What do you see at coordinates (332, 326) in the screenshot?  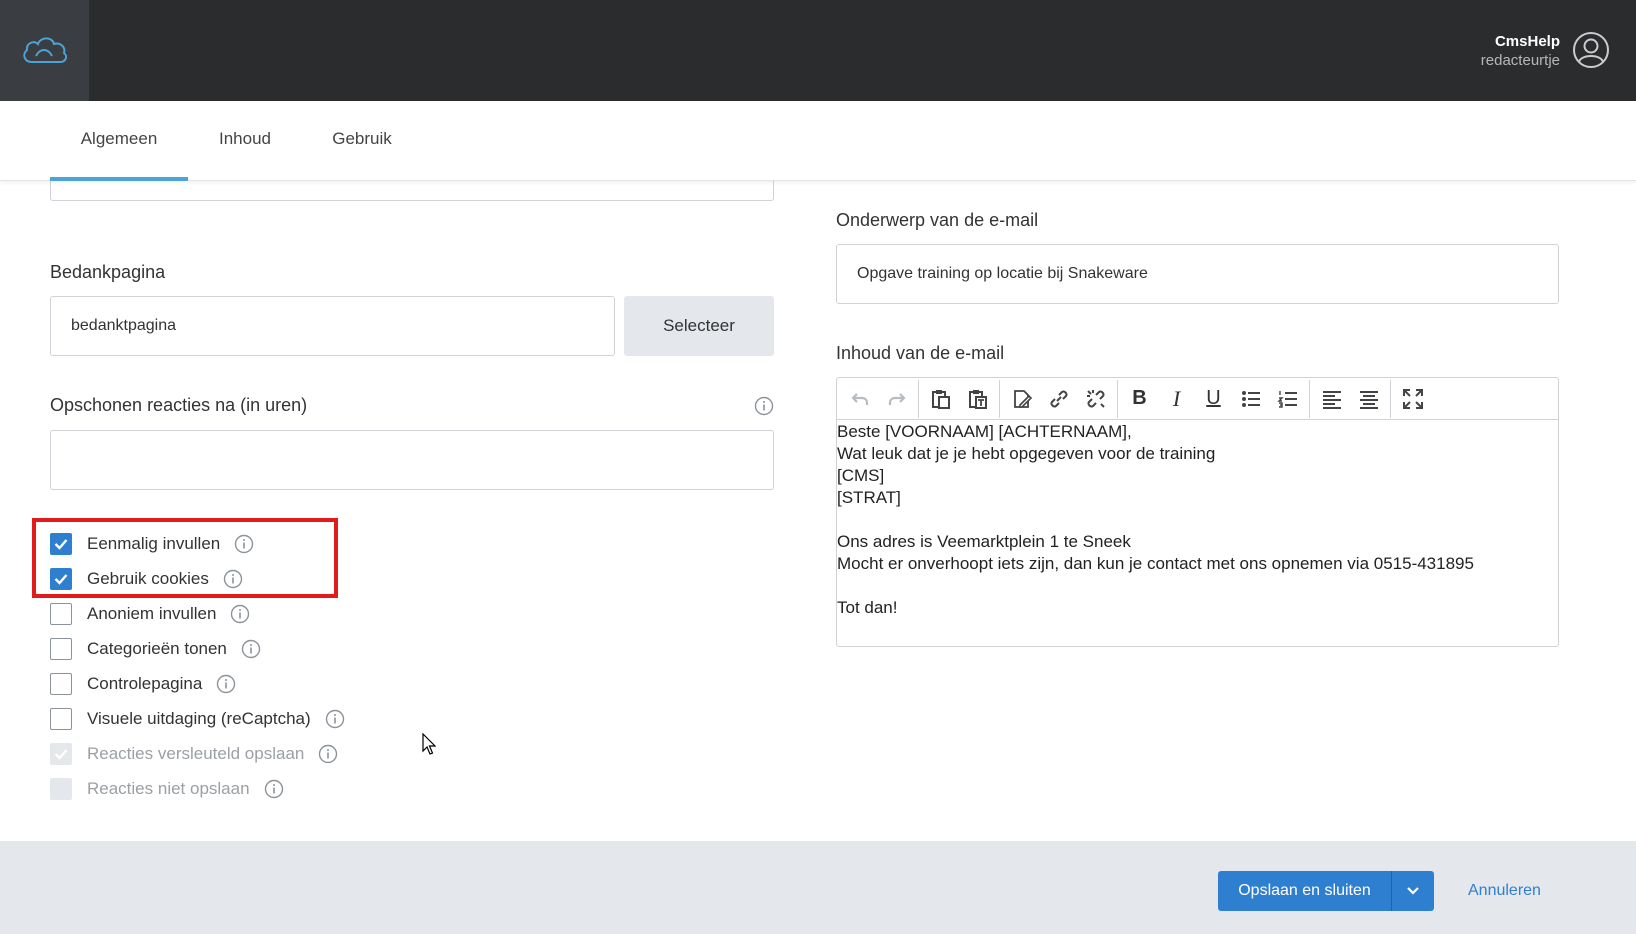 I see `bedankpagina-input: bedanktpagina` at bounding box center [332, 326].